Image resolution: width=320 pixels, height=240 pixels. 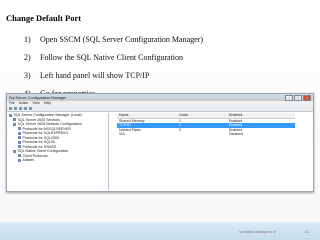 What do you see at coordinates (122, 134) in the screenshot?
I see `row-name: VIA` at bounding box center [122, 134].